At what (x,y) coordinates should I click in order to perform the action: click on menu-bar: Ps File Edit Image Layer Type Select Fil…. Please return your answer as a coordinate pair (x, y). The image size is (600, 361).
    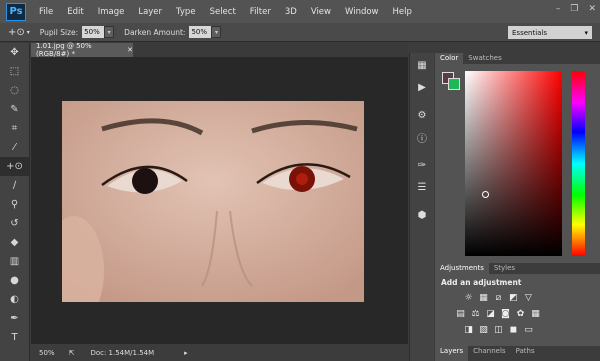
    Looking at the image, I should click on (300, 11).